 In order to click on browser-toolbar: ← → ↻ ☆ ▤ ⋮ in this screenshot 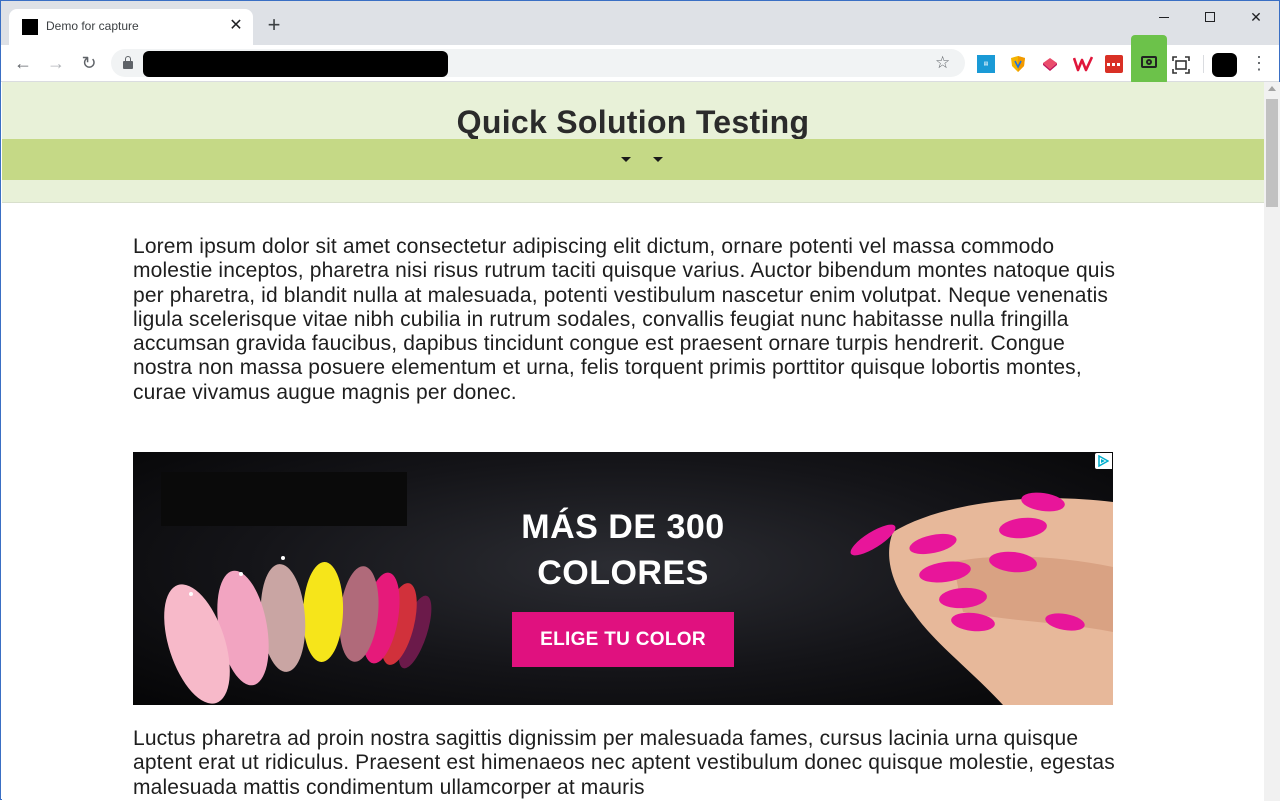, I will do `click(640, 60)`.